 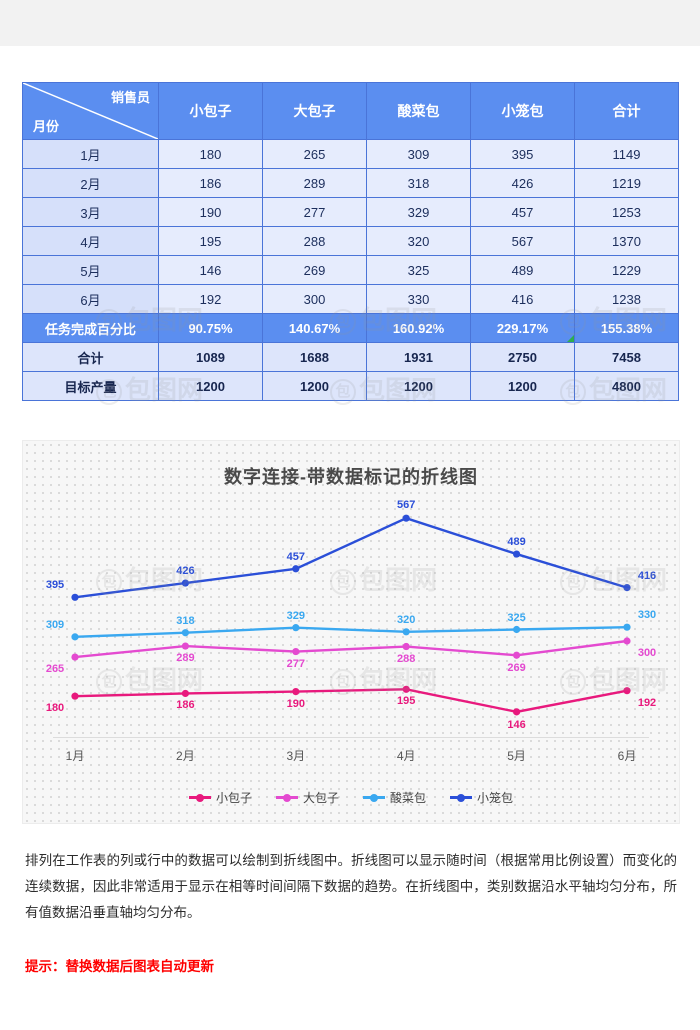 What do you see at coordinates (55, 585) in the screenshot?
I see `data-label: 395` at bounding box center [55, 585].